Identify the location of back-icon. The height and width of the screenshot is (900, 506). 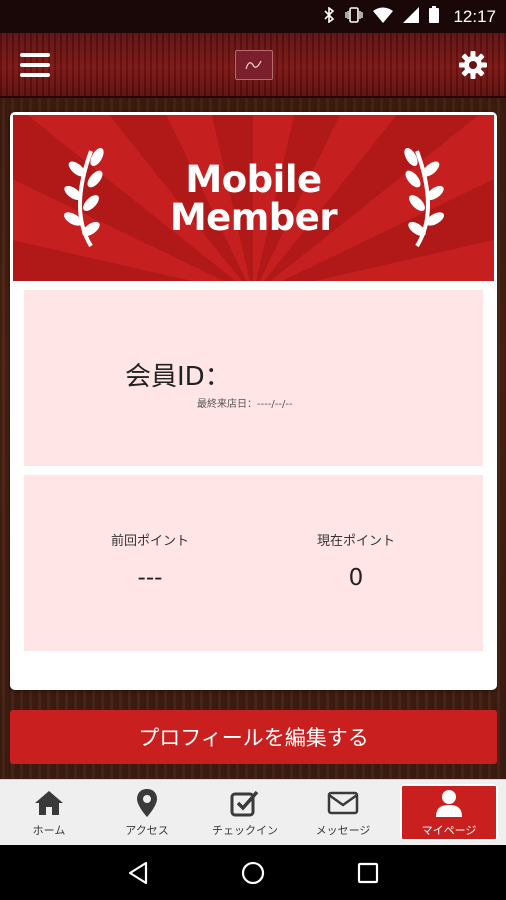
(138, 873).